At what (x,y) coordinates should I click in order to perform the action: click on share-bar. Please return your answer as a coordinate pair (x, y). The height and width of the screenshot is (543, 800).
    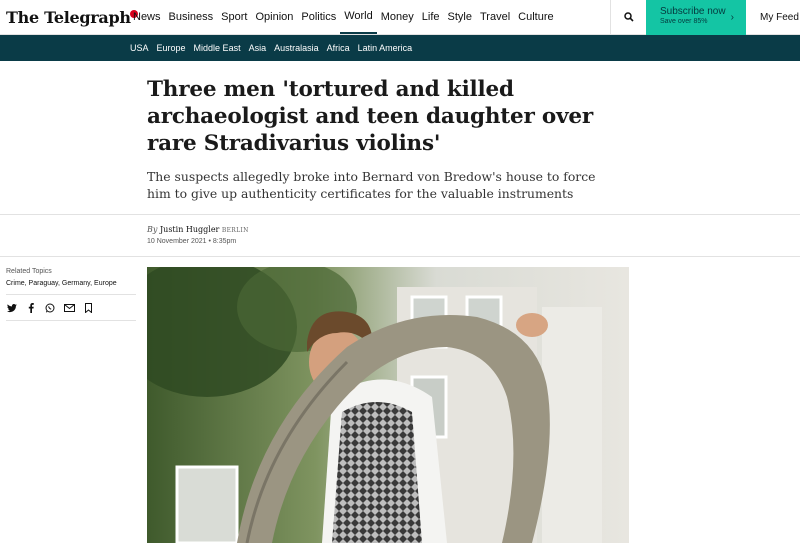
    Looking at the image, I should click on (50, 308).